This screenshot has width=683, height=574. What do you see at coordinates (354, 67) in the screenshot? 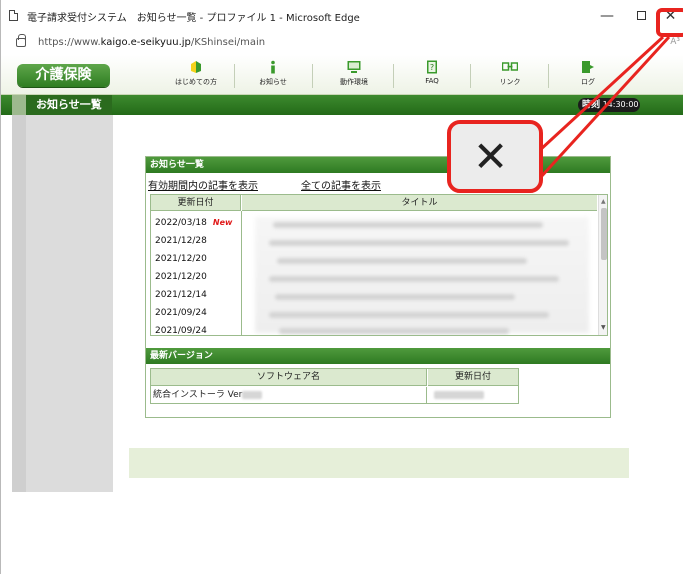
I see `monitor-icon` at bounding box center [354, 67].